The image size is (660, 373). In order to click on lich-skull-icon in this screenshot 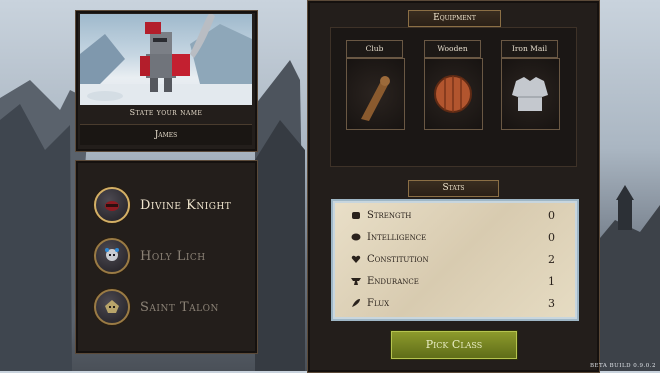, I will do `click(112, 256)`.